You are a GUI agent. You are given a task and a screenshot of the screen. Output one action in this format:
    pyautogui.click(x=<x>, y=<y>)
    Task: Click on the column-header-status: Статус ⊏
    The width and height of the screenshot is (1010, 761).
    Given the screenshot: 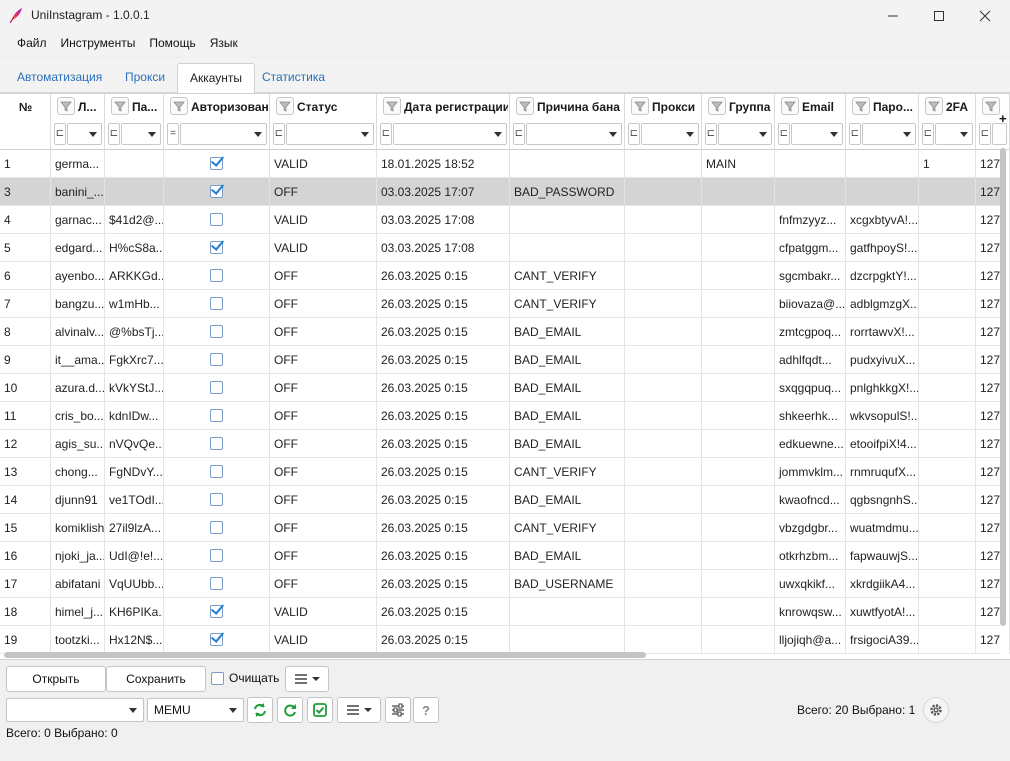 What is the action you would take?
    pyautogui.click(x=323, y=122)
    